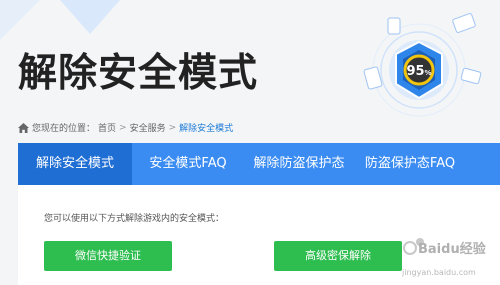 This screenshot has height=285, width=500. What do you see at coordinates (138, 73) in the screenshot?
I see `page-title: 解除安全模式` at bounding box center [138, 73].